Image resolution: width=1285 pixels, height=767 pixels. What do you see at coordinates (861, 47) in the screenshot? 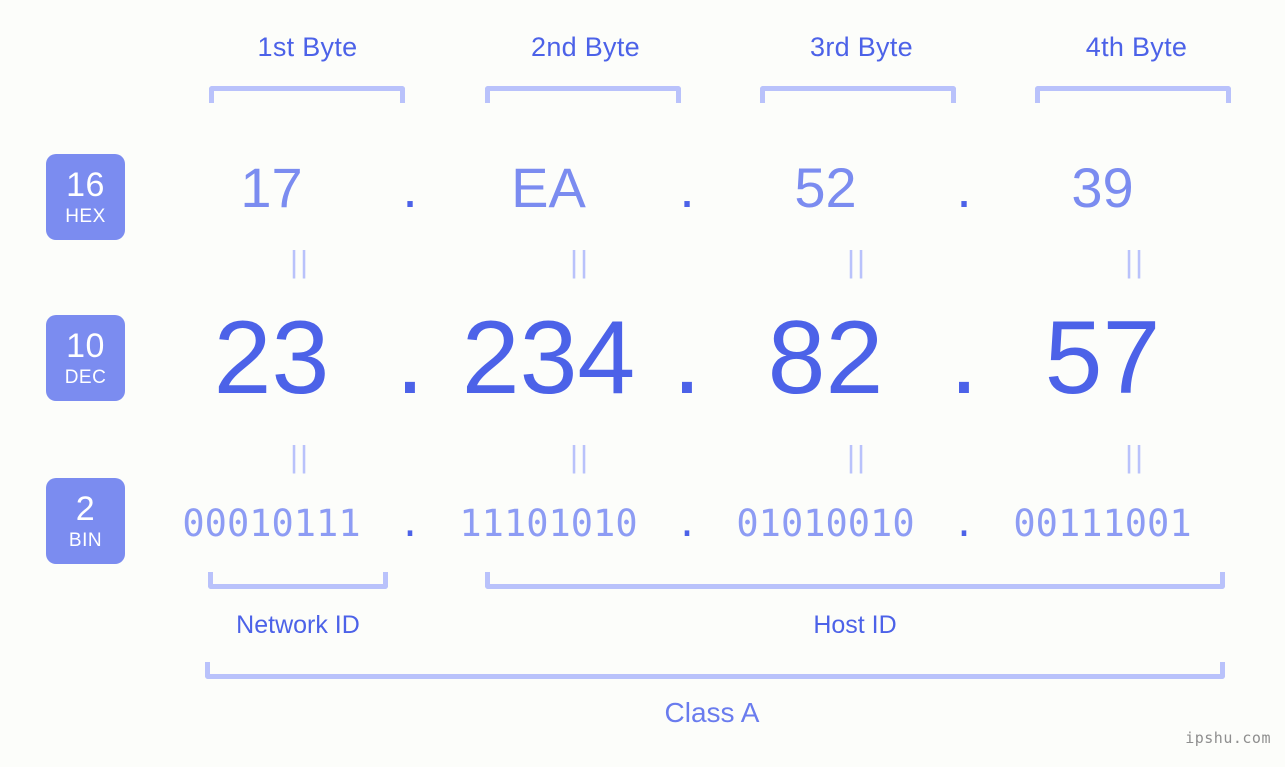
I see `byte-header-label-3: 3rd Byte` at bounding box center [861, 47].